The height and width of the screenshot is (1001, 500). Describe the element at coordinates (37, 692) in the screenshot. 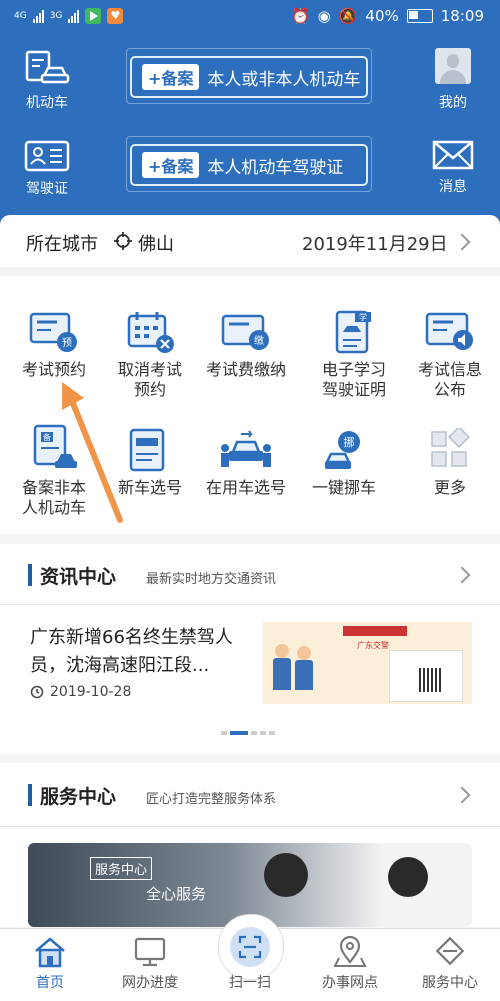

I see `clock-icon` at that location.